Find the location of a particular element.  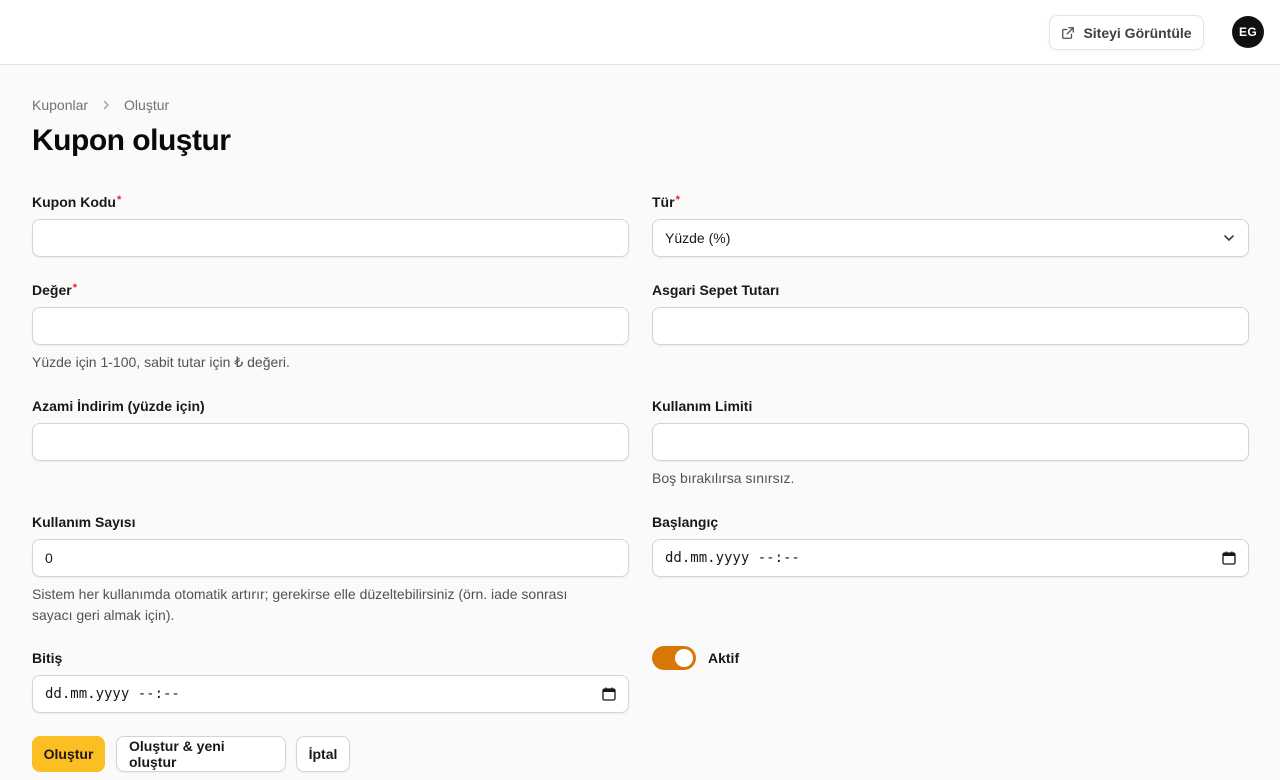

breadcrumb-current: Oluştur is located at coordinates (147, 105).